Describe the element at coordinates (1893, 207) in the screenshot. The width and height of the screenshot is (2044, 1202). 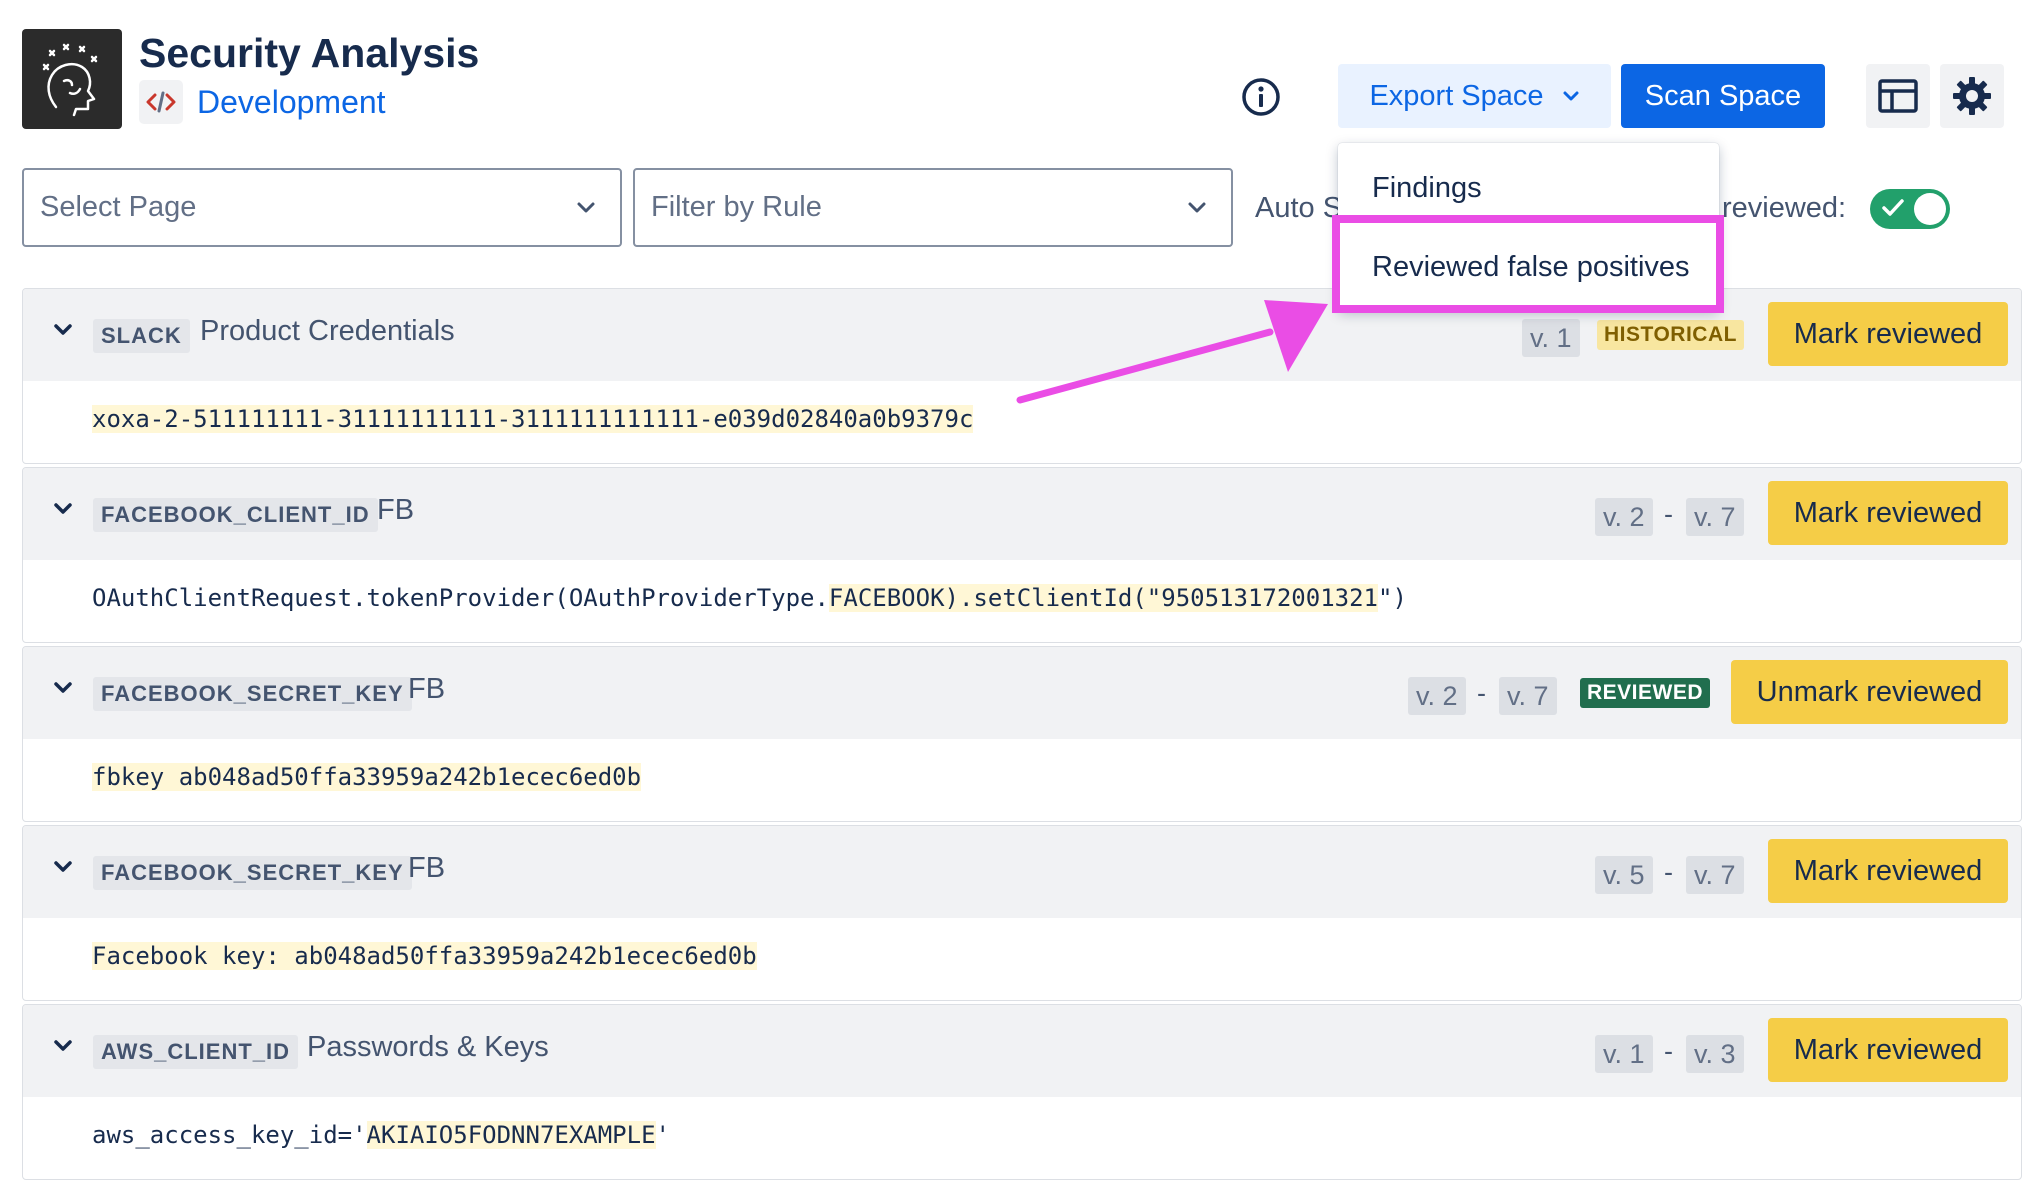
I see `checkmark-icon` at that location.